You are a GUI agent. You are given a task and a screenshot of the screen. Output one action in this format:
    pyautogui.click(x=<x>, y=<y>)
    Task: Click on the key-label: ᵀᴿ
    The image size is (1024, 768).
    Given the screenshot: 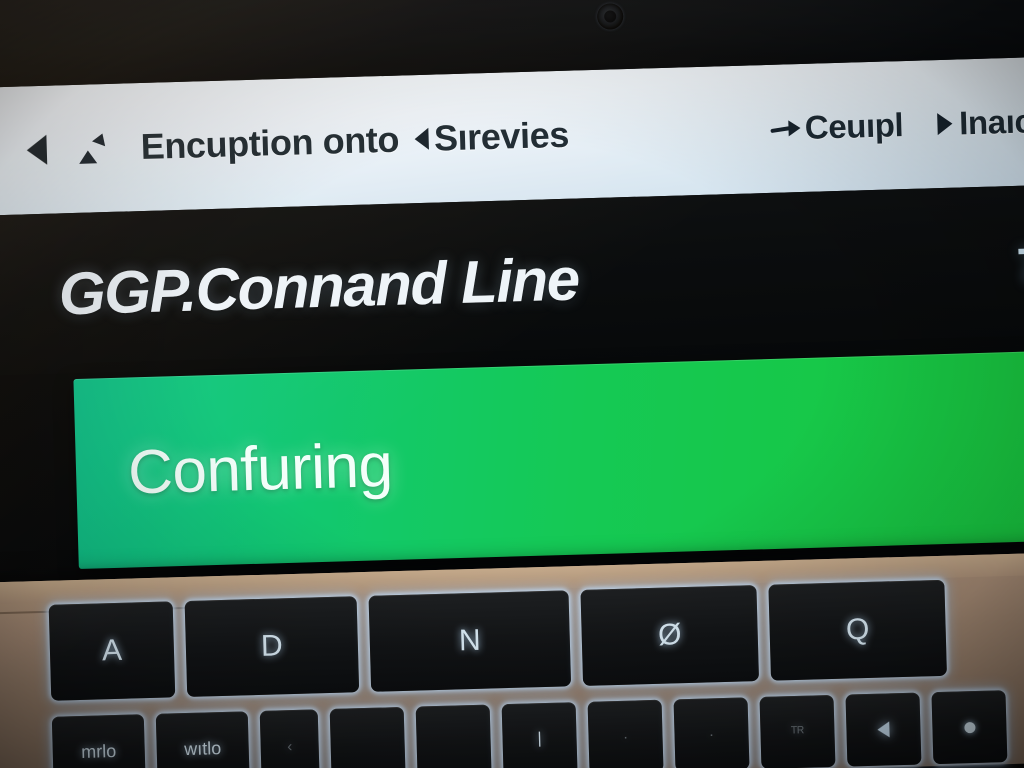 What is the action you would take?
    pyautogui.click(x=797, y=732)
    